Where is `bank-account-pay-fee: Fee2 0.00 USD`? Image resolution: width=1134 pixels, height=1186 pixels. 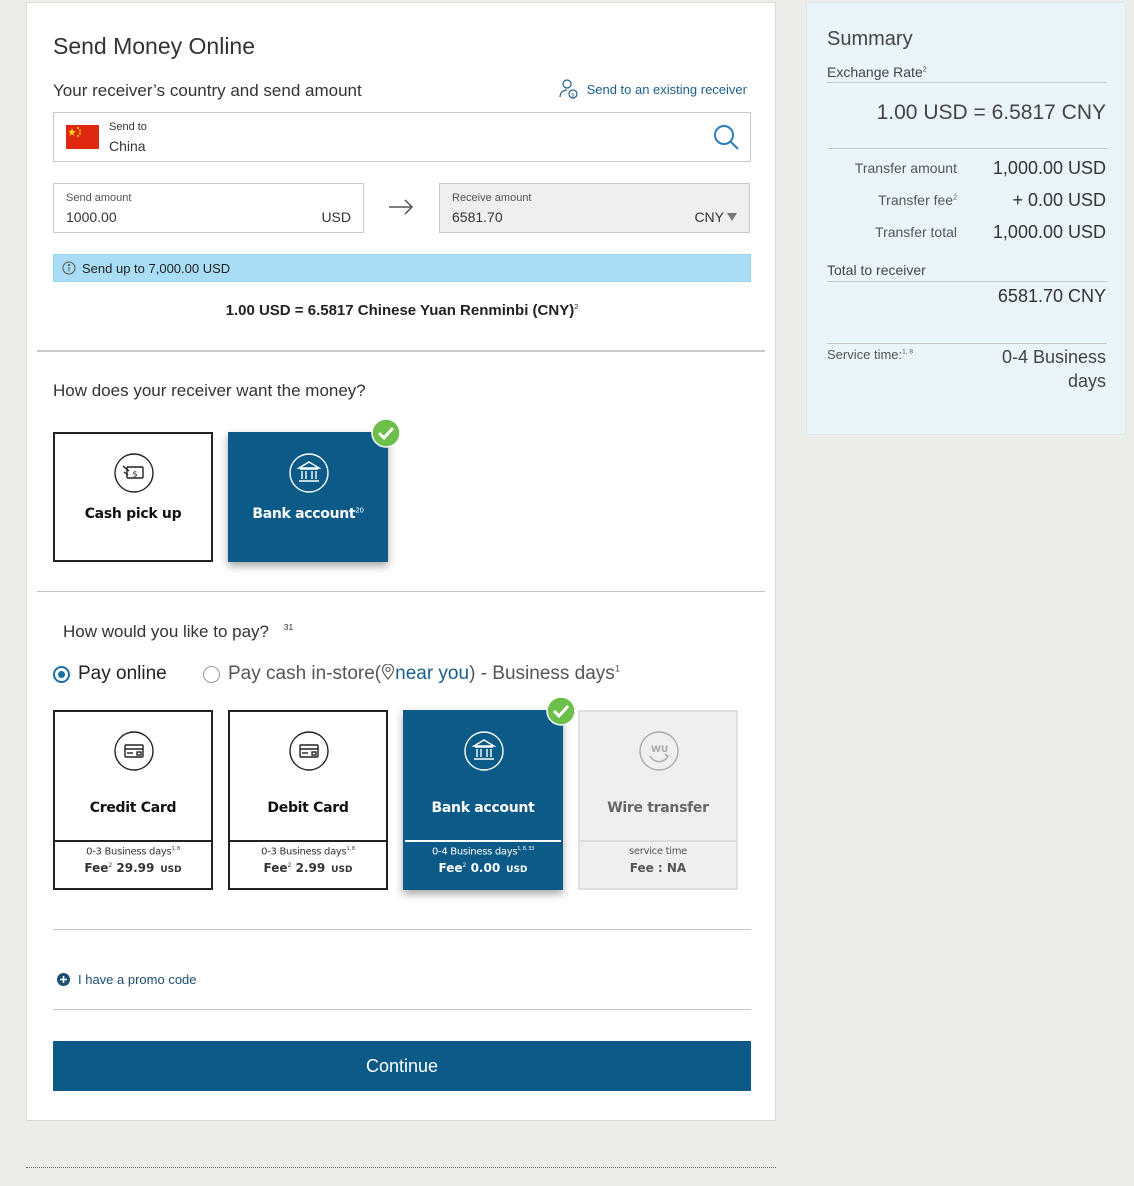 bank-account-pay-fee: Fee2 0.00 USD is located at coordinates (483, 868).